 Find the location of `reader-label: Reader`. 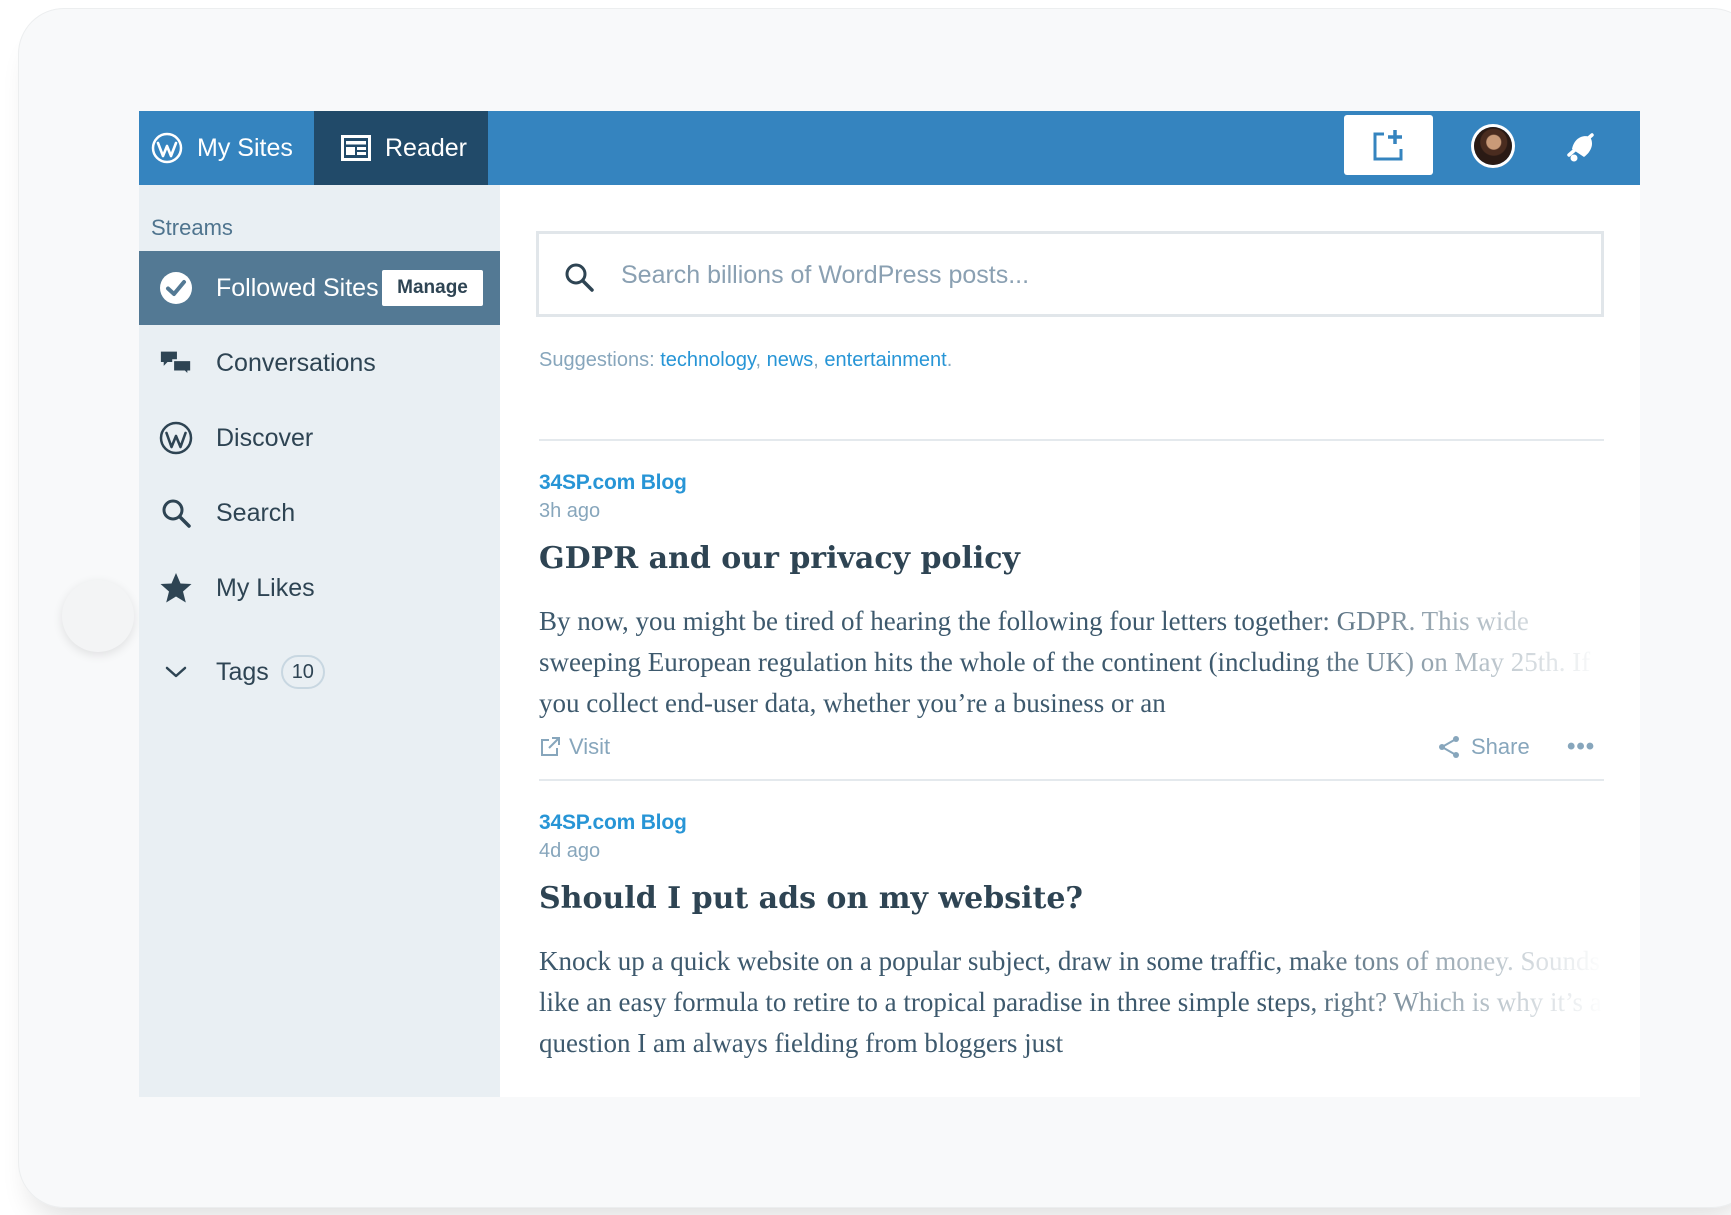

reader-label: Reader is located at coordinates (426, 147).